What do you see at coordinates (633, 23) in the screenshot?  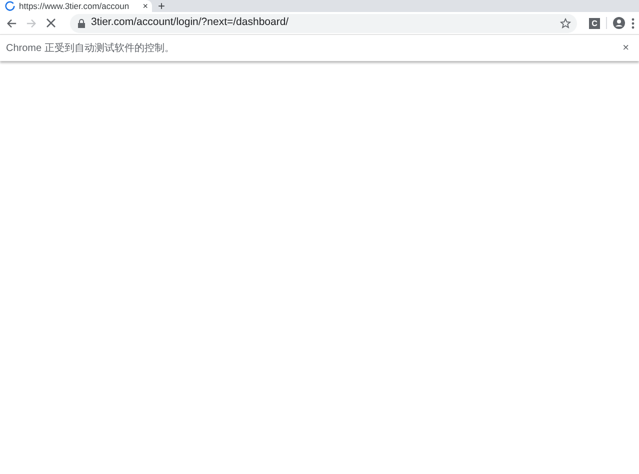 I see `menu-icon` at bounding box center [633, 23].